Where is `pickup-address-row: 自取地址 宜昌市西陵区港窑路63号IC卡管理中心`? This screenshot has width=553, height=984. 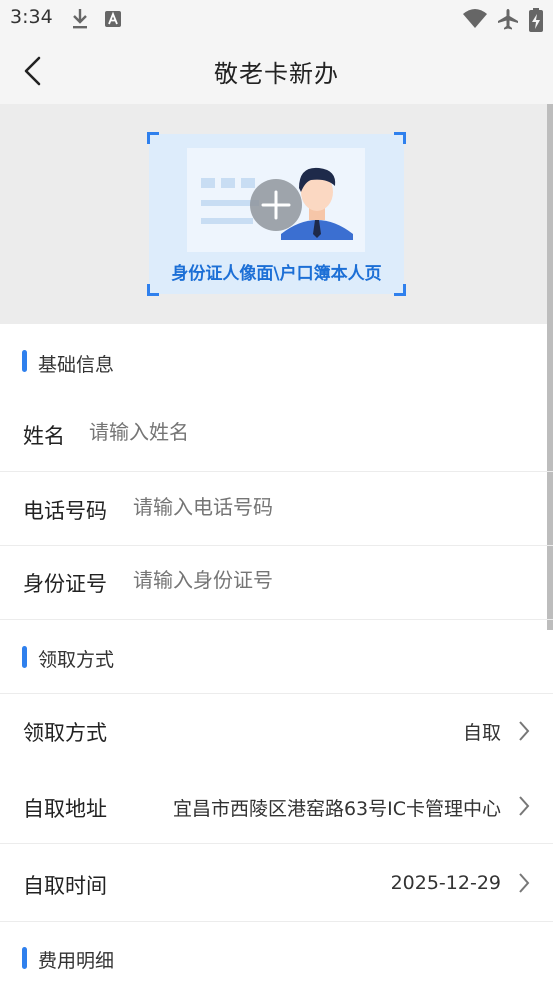 pickup-address-row: 自取地址 宜昌市西陵区港窑路63号IC卡管理中心 is located at coordinates (276, 806).